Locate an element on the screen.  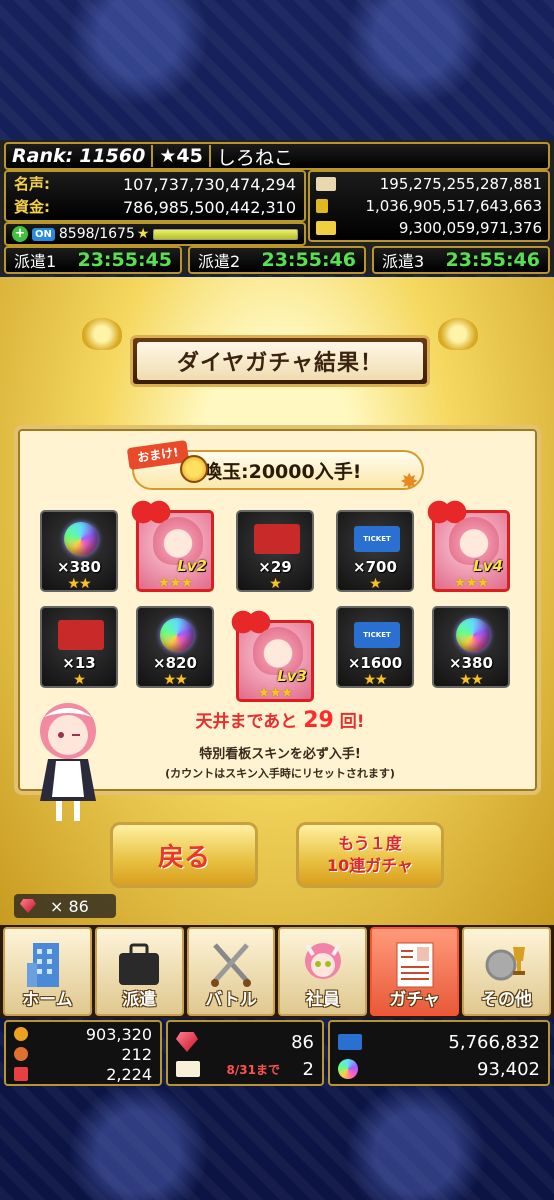
nav-other: その他 is located at coordinates (506, 971).